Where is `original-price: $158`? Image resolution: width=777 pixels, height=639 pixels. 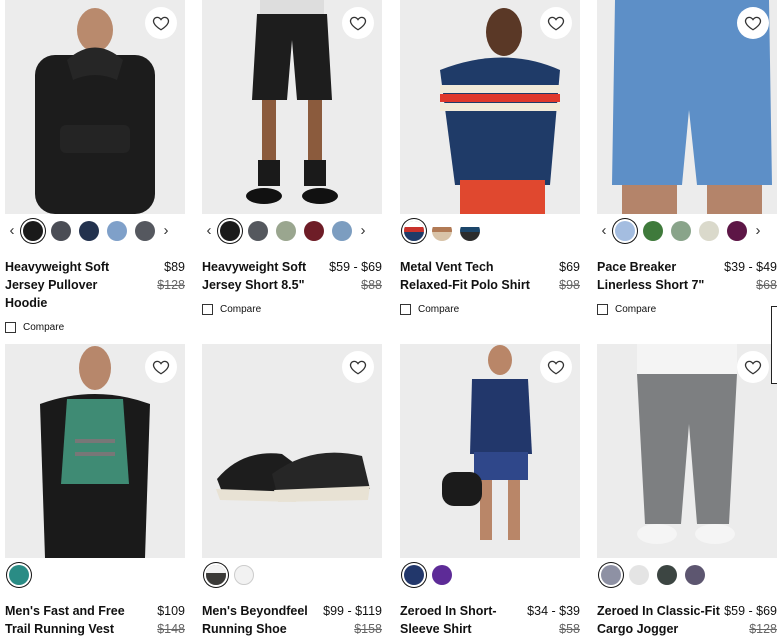 original-price: $158 is located at coordinates (368, 629).